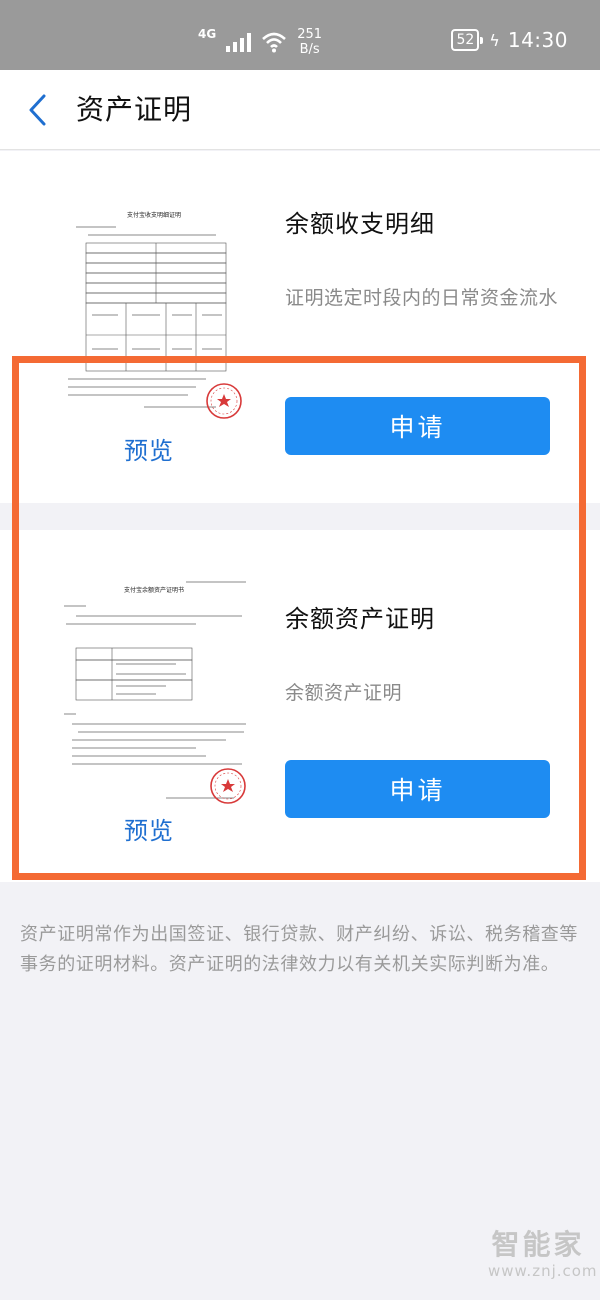 The image size is (600, 1300). What do you see at coordinates (300, 110) in the screenshot?
I see `nav-header: 资产证明` at bounding box center [300, 110].